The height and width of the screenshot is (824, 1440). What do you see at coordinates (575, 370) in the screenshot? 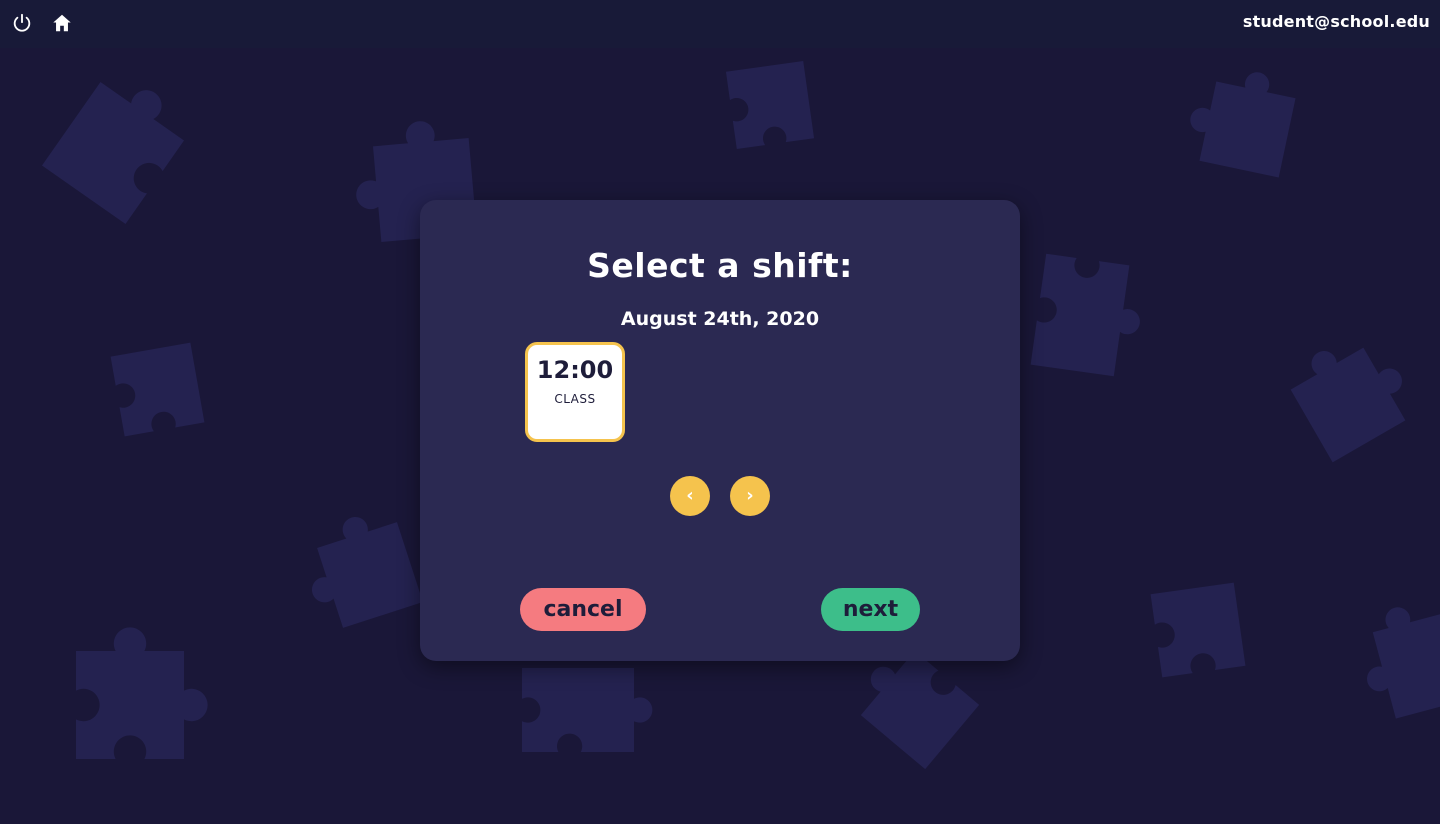
I see `shift-time: 12:00` at bounding box center [575, 370].